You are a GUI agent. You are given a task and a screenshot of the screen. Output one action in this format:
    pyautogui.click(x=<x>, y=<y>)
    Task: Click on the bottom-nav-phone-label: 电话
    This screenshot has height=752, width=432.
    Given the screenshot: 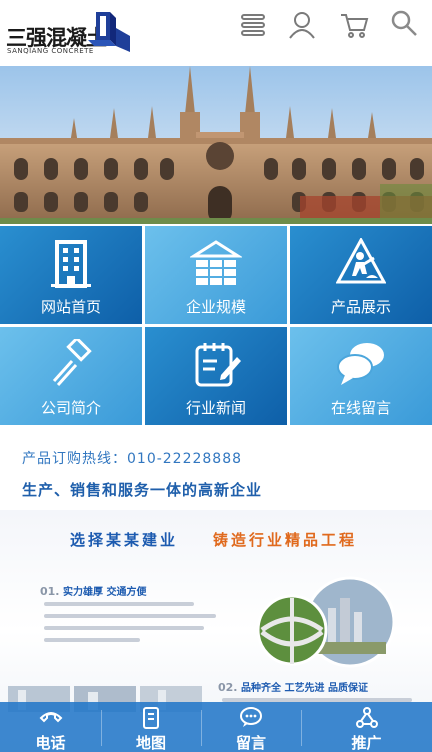 What is the action you would take?
    pyautogui.click(x=50, y=743)
    